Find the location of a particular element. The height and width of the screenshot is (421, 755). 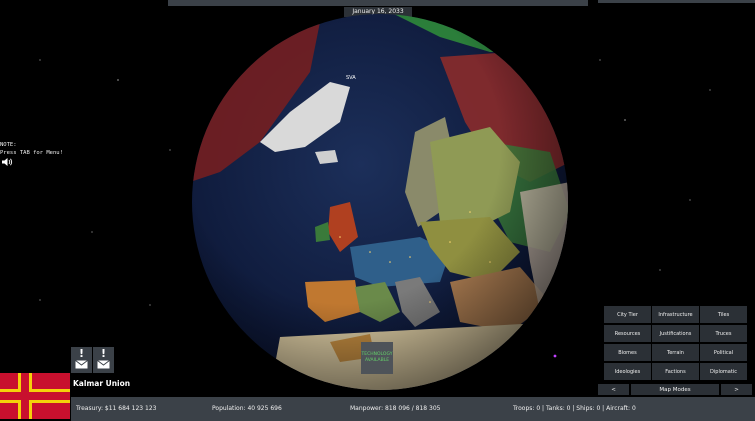

note-line-1: NOTE: is located at coordinates (8, 145).